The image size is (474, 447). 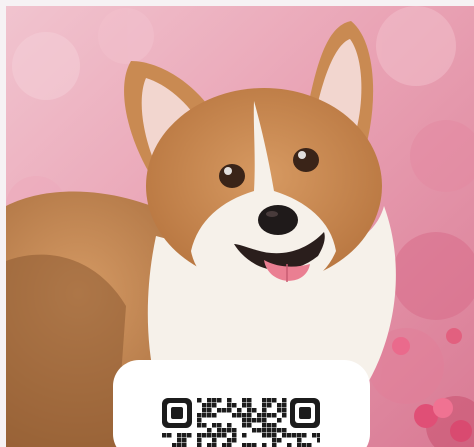 What do you see at coordinates (278, 220) in the screenshot?
I see `dog-nose` at bounding box center [278, 220].